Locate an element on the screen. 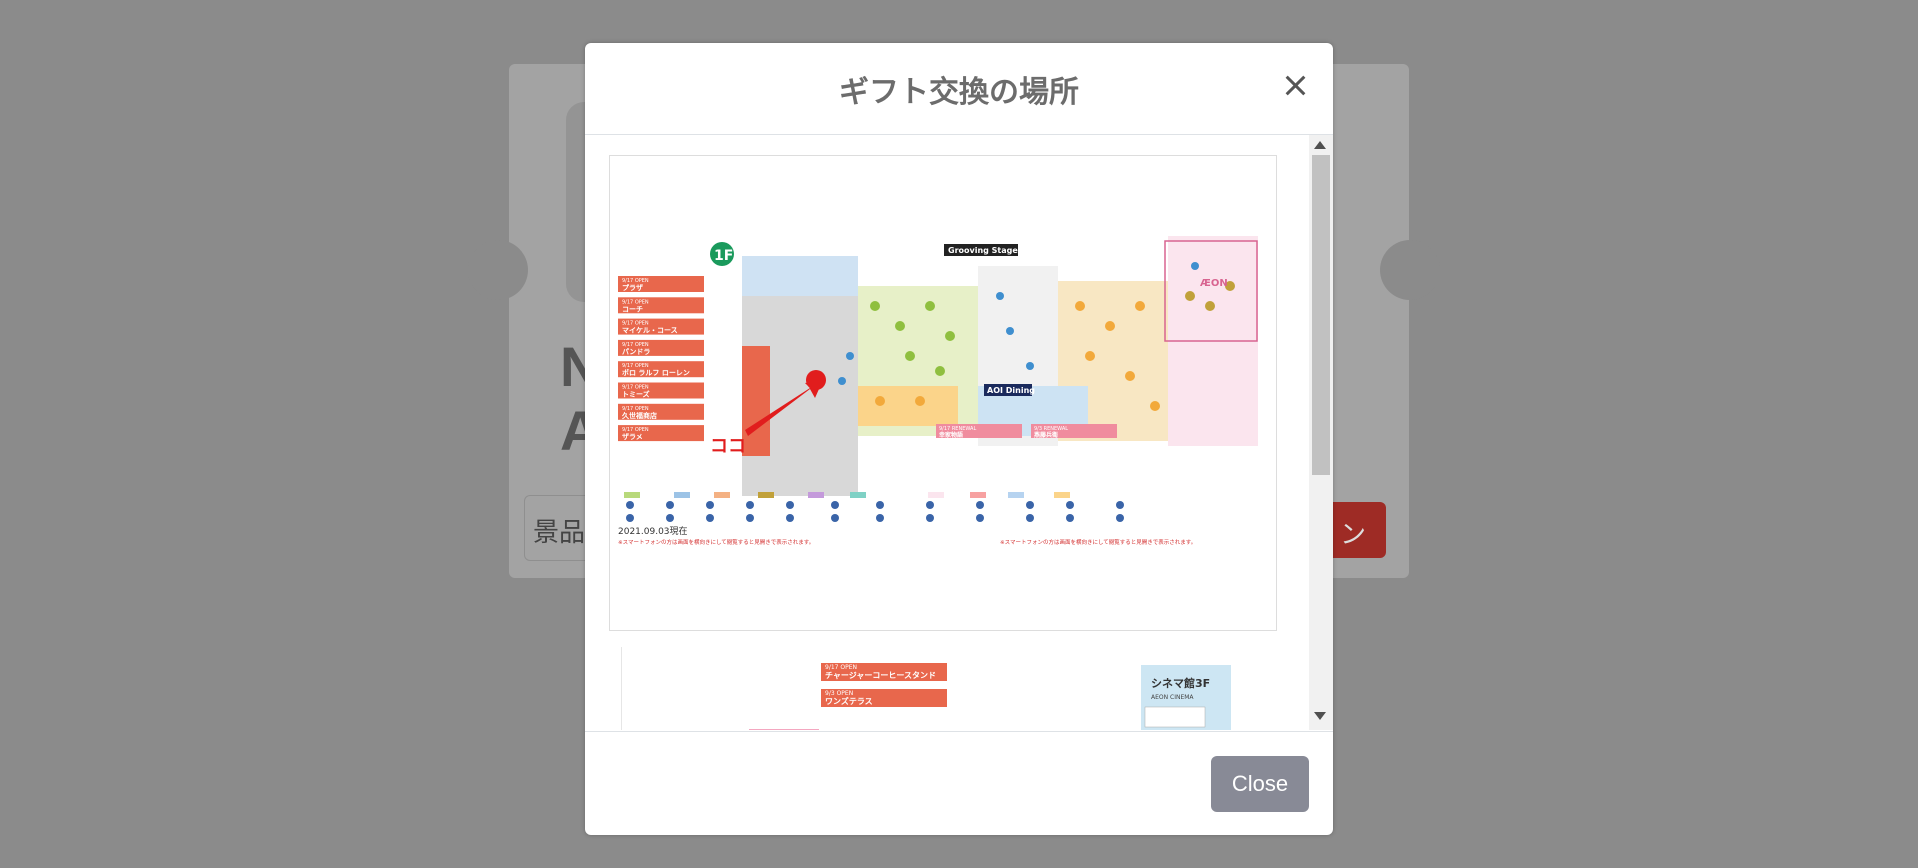  stage-label: Grooving Stage is located at coordinates (983, 250).